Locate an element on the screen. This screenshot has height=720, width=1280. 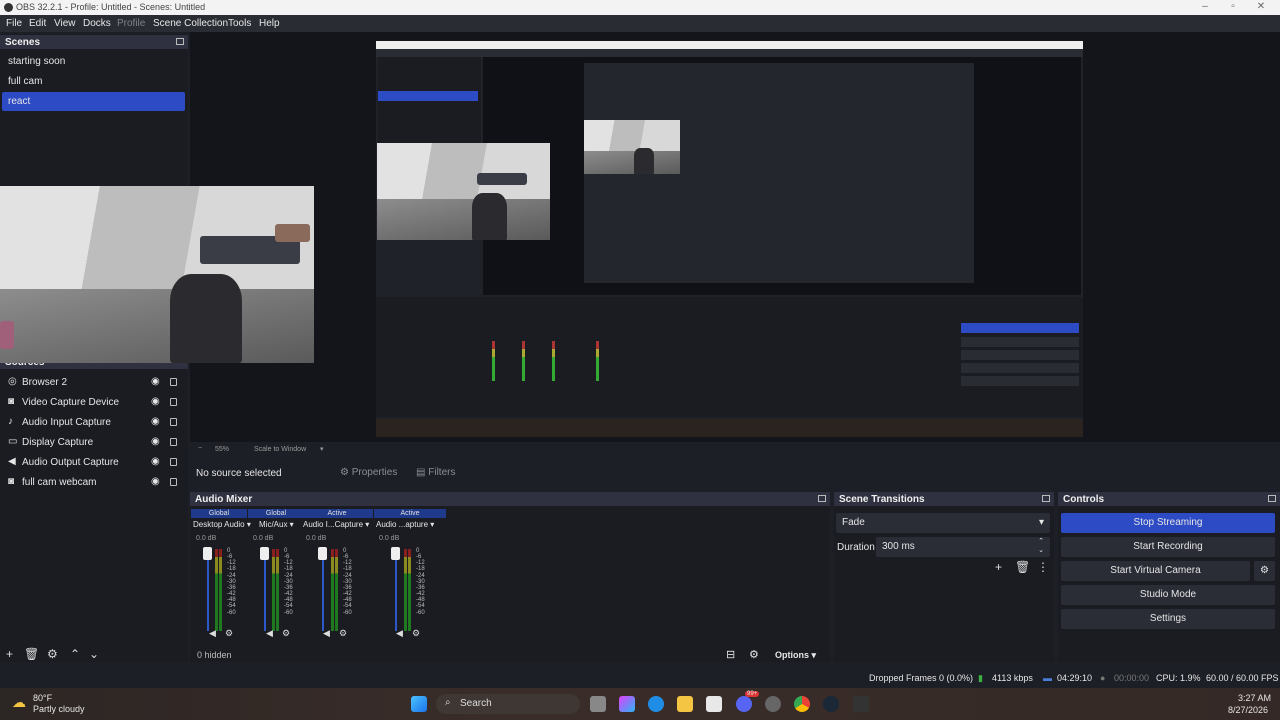
more-options-icon: ⋮ is located at coordinates (1043, 567).